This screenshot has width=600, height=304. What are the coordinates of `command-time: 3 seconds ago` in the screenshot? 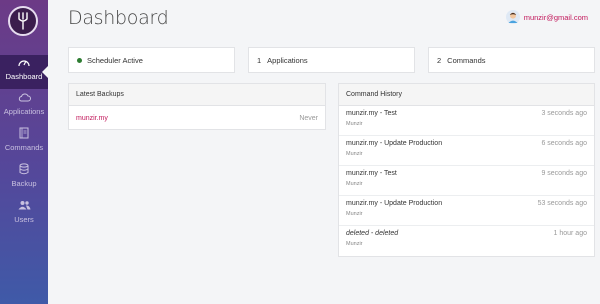 It's located at (564, 113).